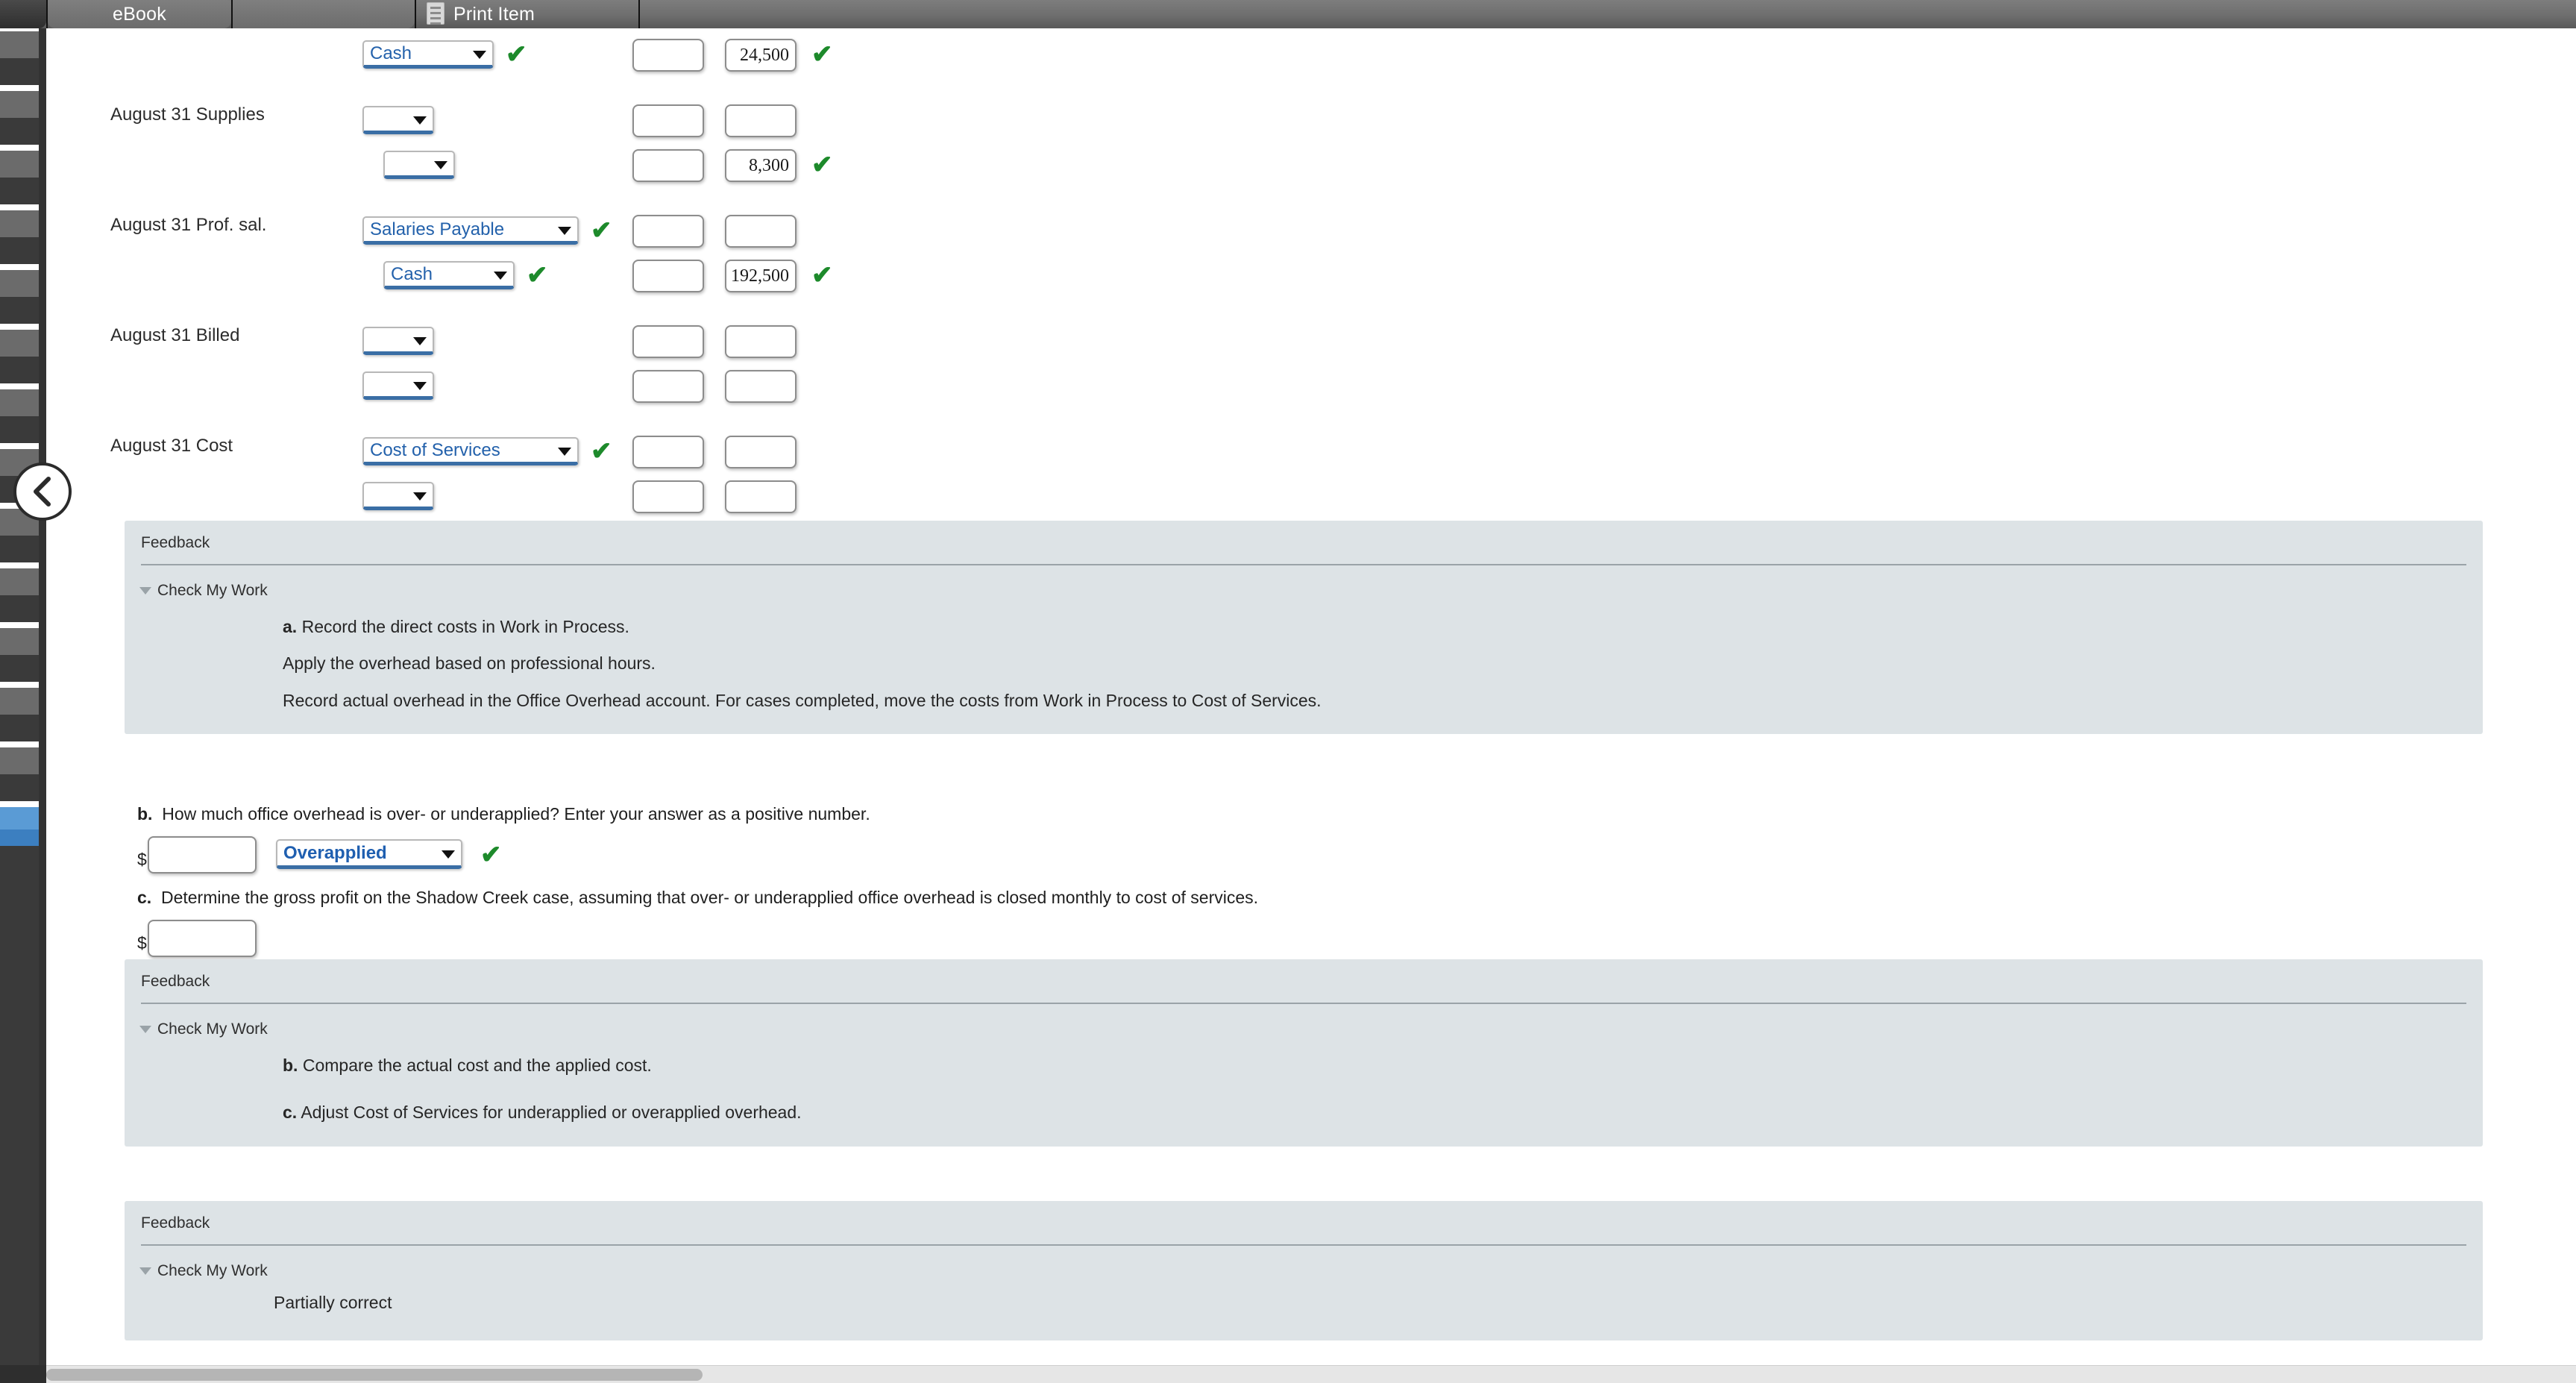 This screenshot has width=2576, height=1383. I want to click on journal-entry-date: August 31 Cost, so click(171, 446).